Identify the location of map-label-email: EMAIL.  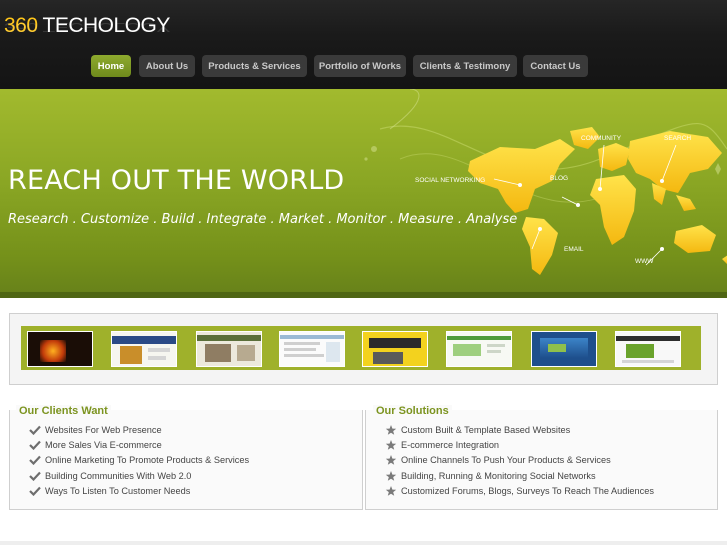
(574, 249).